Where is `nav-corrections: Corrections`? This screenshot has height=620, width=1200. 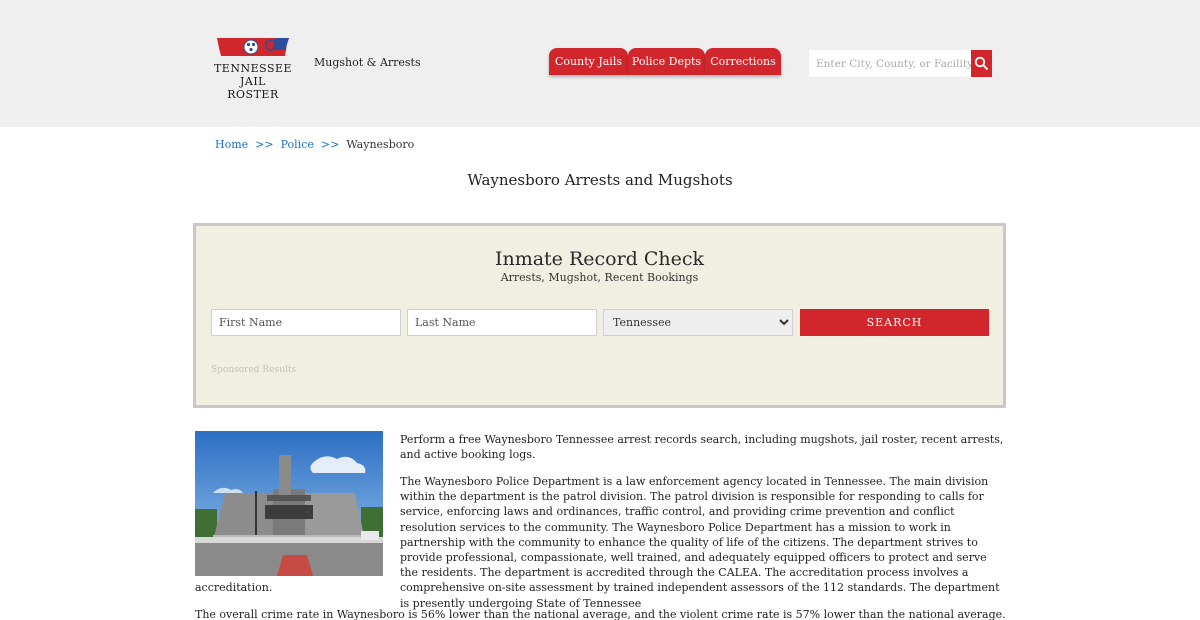
nav-corrections: Corrections is located at coordinates (743, 61).